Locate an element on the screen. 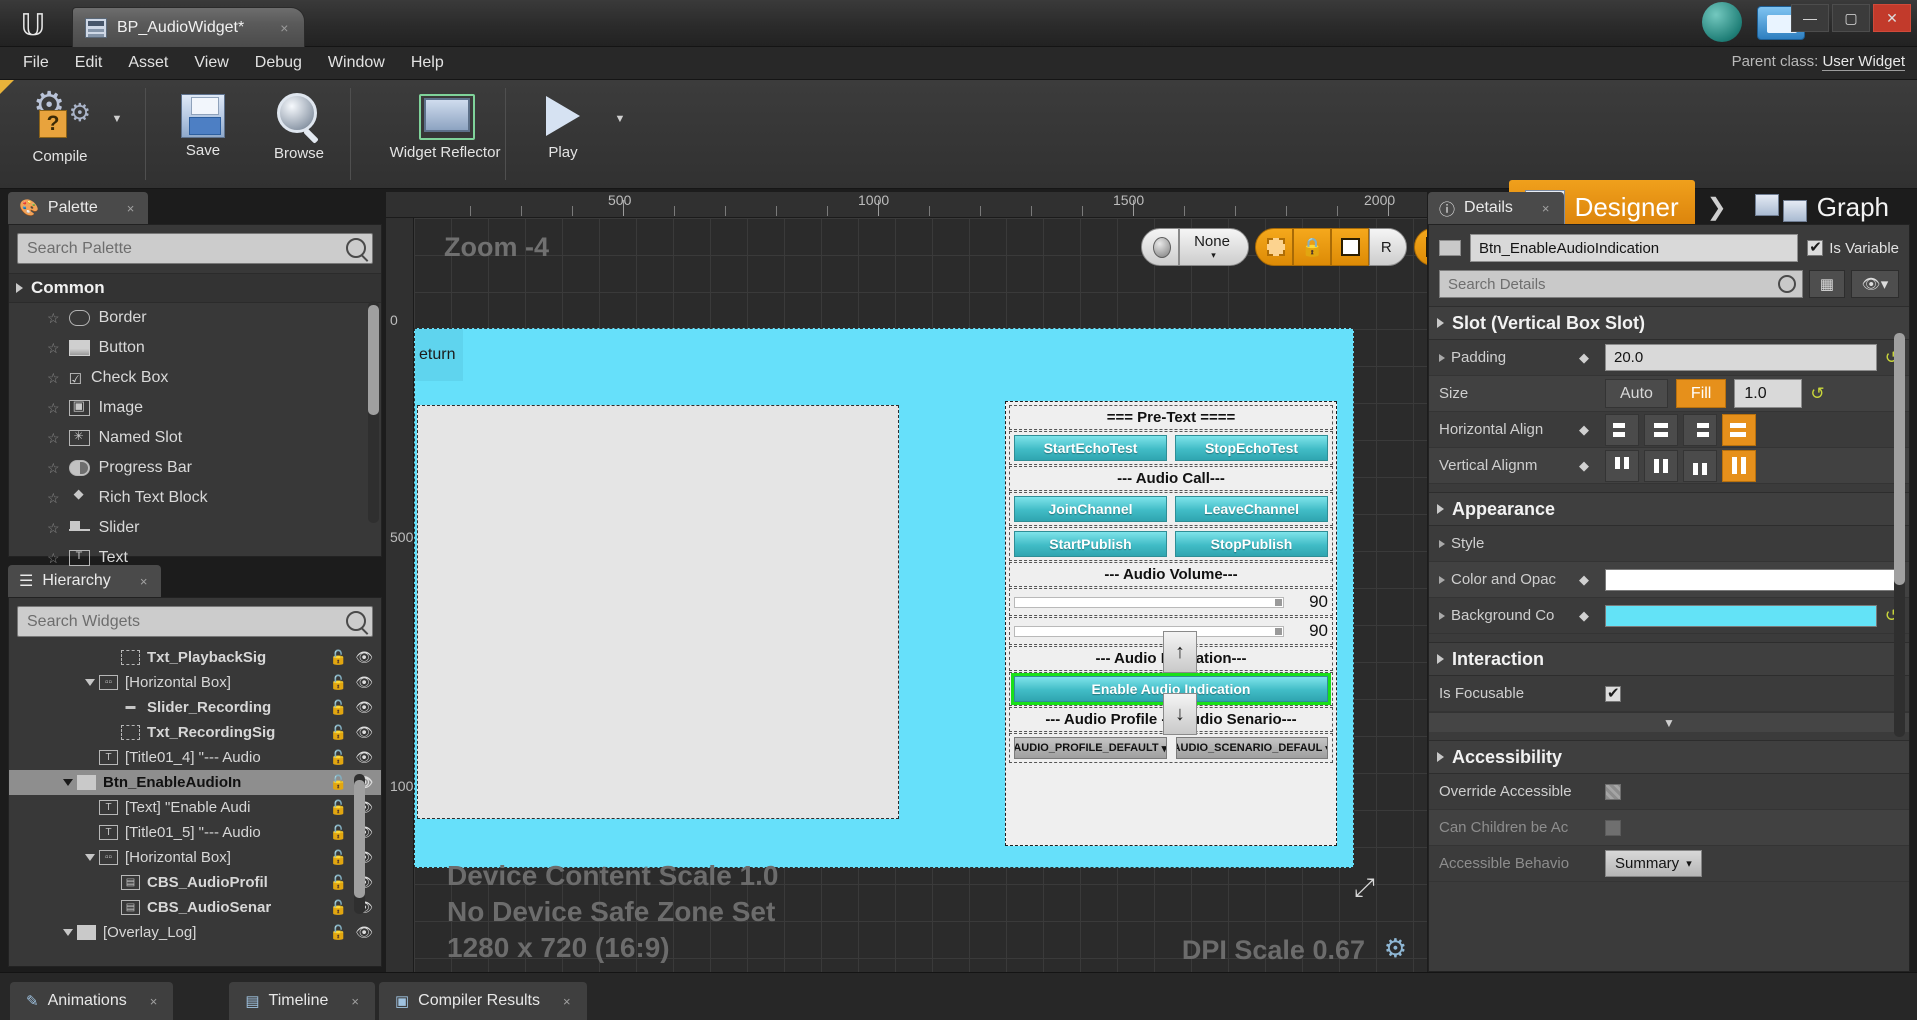  canvas-resize-handle: ⤢ is located at coordinates (1364, 888).